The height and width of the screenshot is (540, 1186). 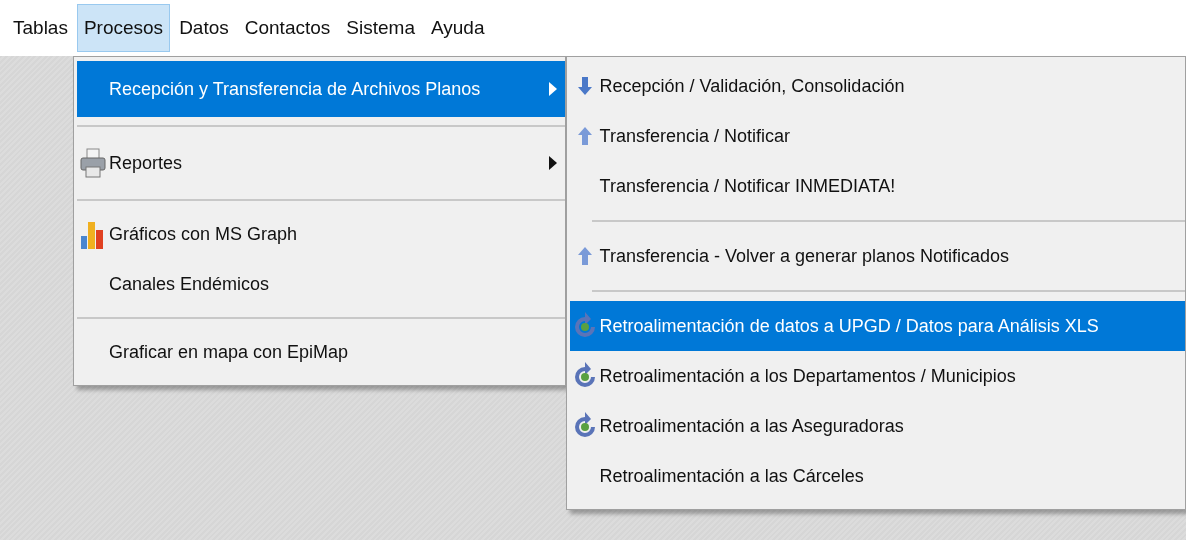 I want to click on menu-bar-item: Ayuda, so click(x=457, y=28).